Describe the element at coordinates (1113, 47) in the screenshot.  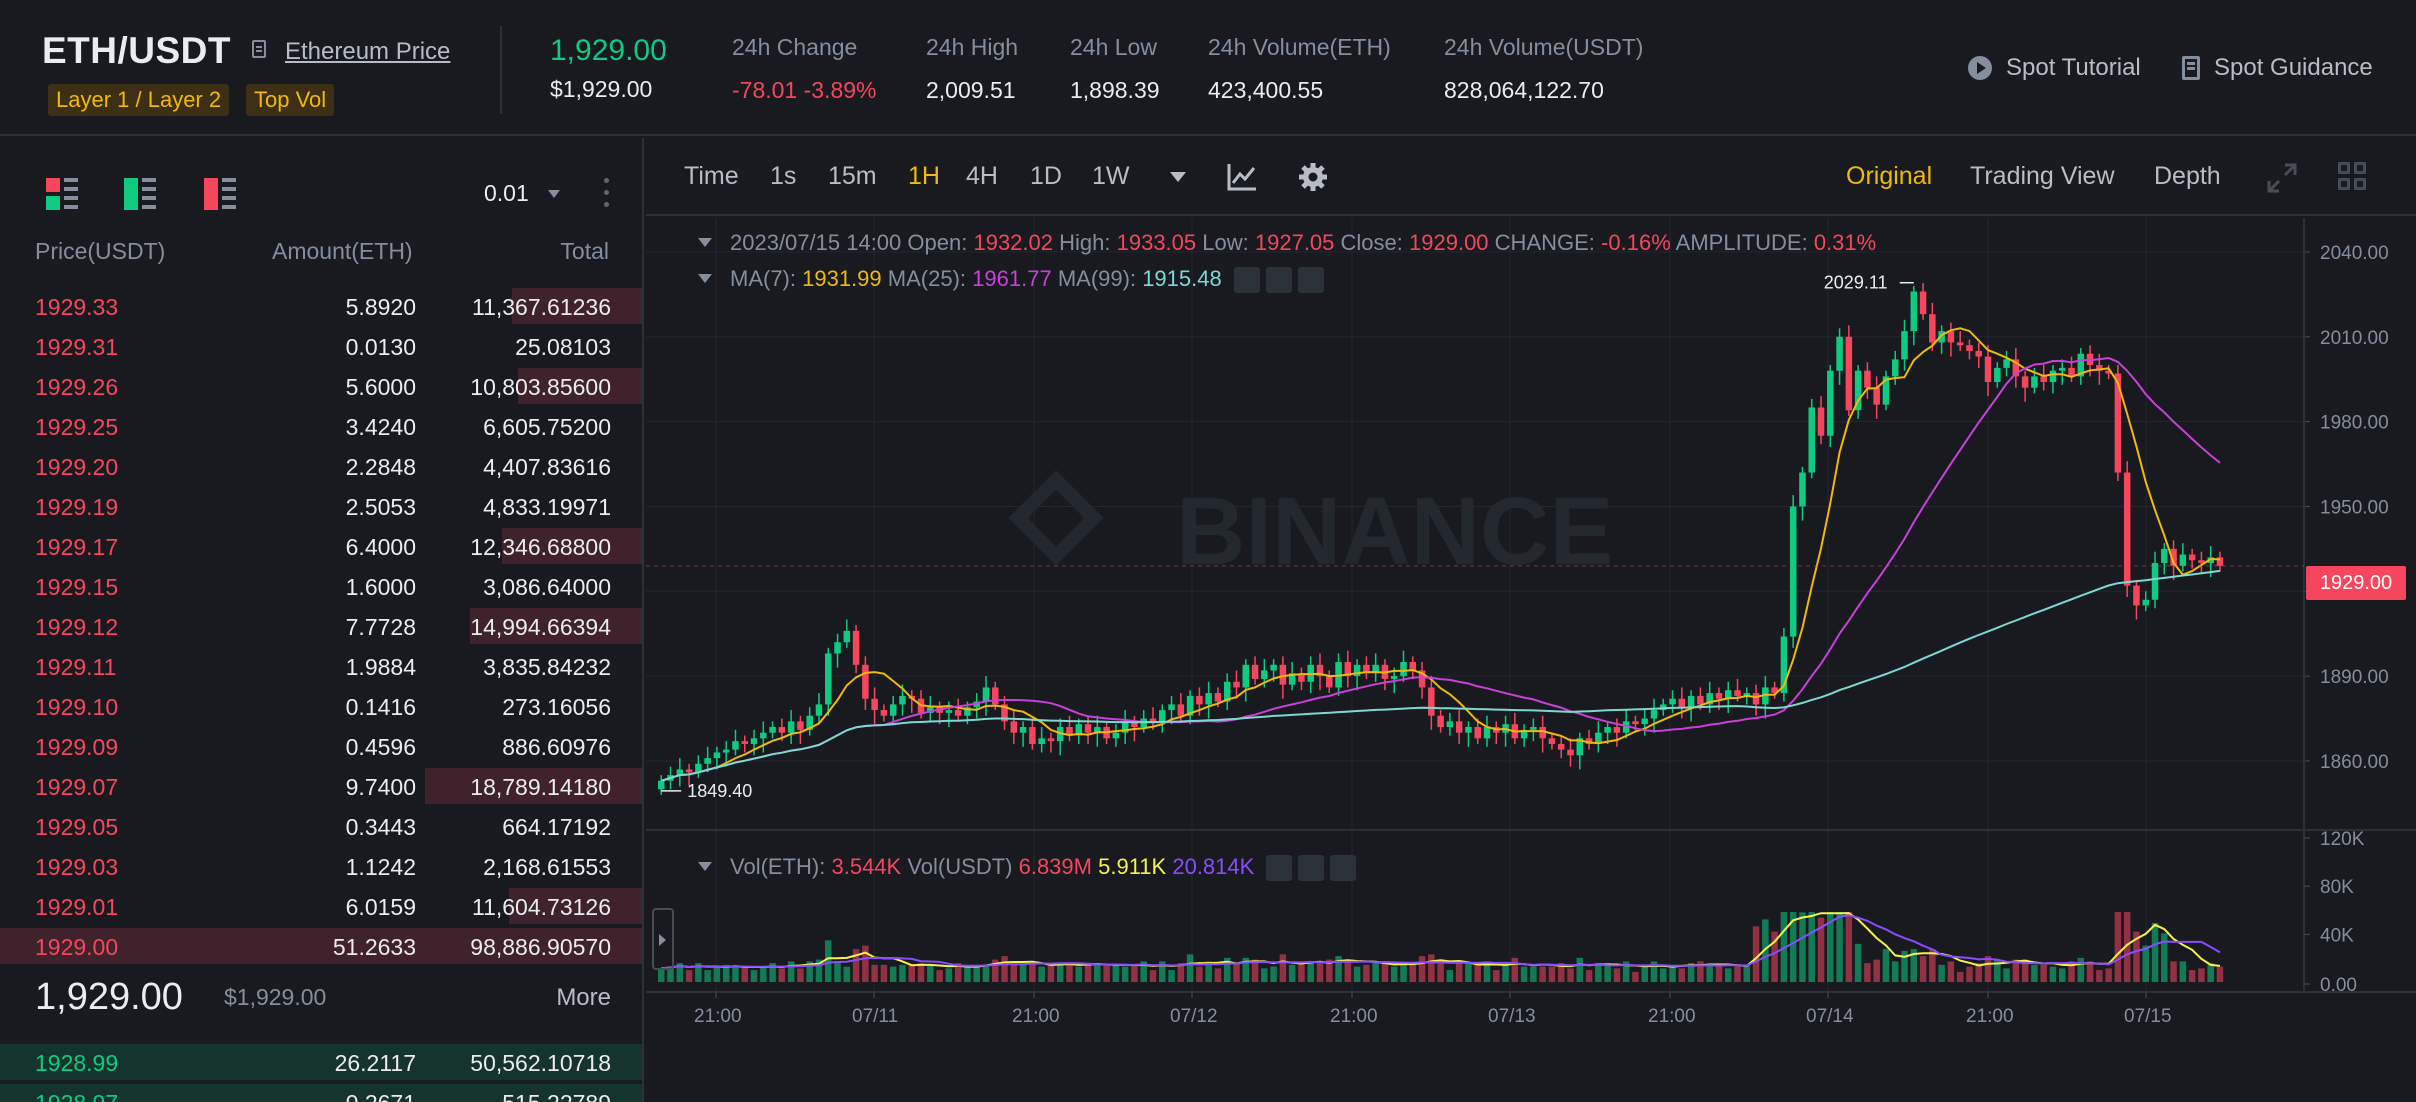
I see `stat-label: 24h Low` at that location.